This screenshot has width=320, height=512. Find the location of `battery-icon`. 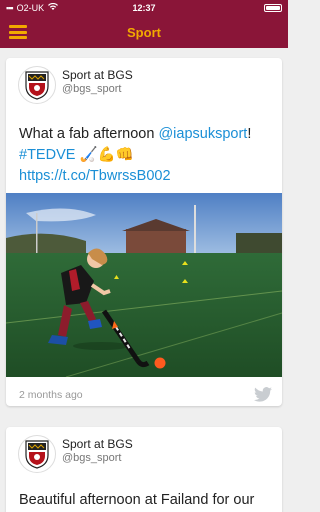

battery-icon is located at coordinates (273, 8).